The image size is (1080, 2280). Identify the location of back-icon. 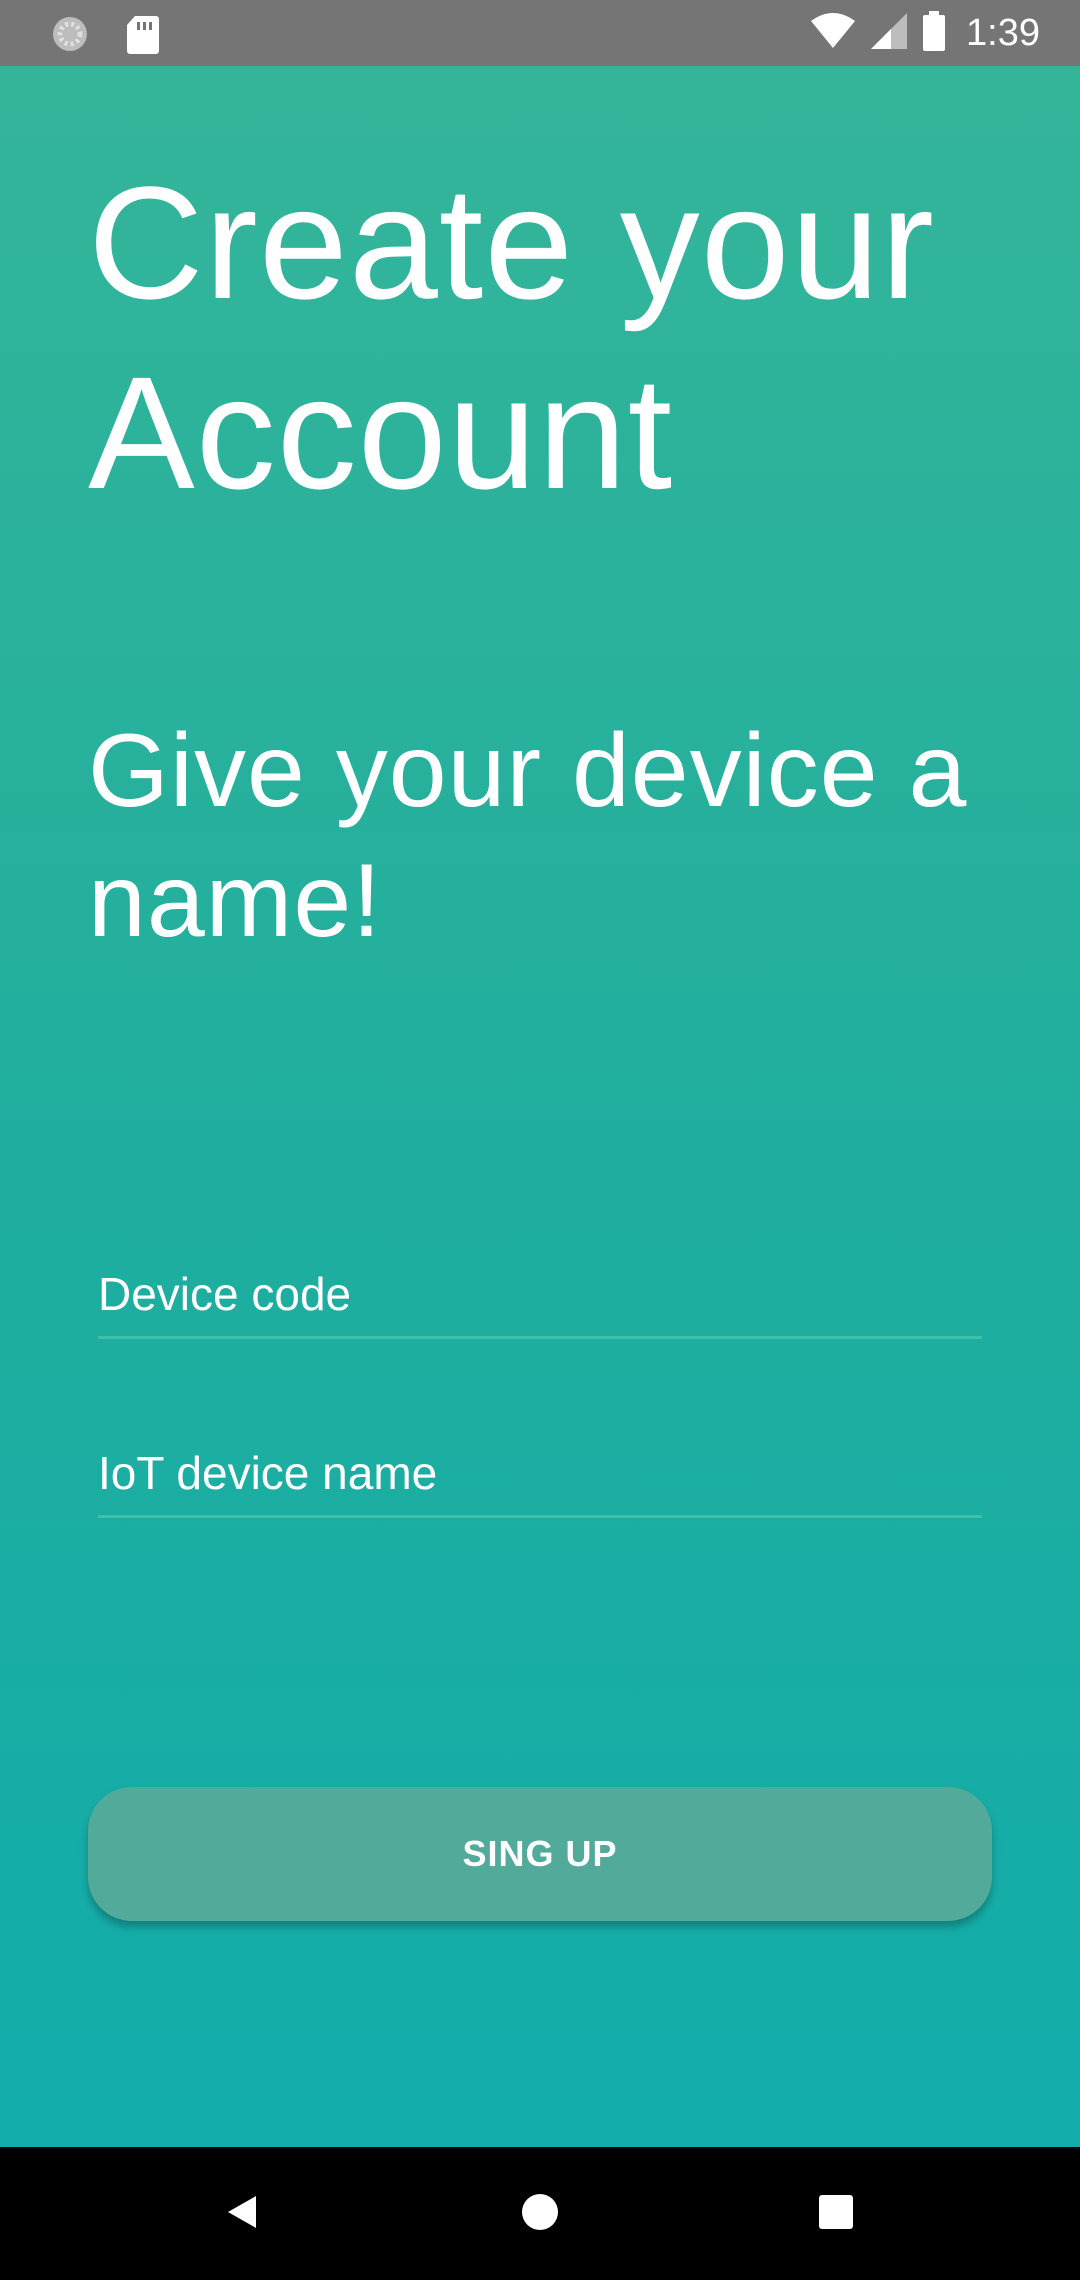
(242, 2214).